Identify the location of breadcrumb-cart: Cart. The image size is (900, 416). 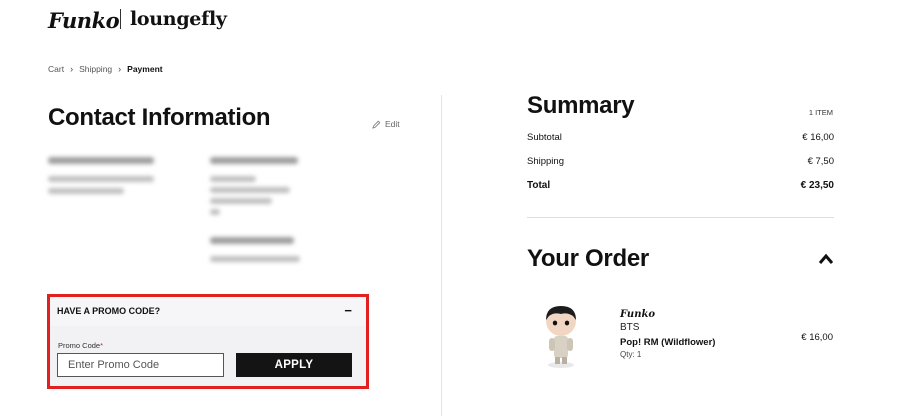
(56, 69).